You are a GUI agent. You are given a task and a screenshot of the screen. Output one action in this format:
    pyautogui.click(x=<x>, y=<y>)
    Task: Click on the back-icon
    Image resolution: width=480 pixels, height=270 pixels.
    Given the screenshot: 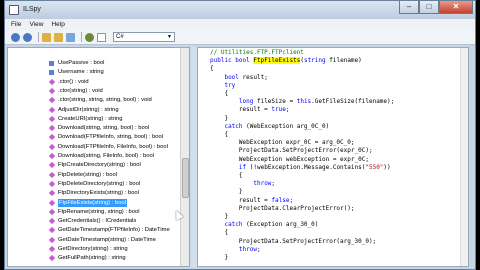 What is the action you would take?
    pyautogui.click(x=15, y=37)
    